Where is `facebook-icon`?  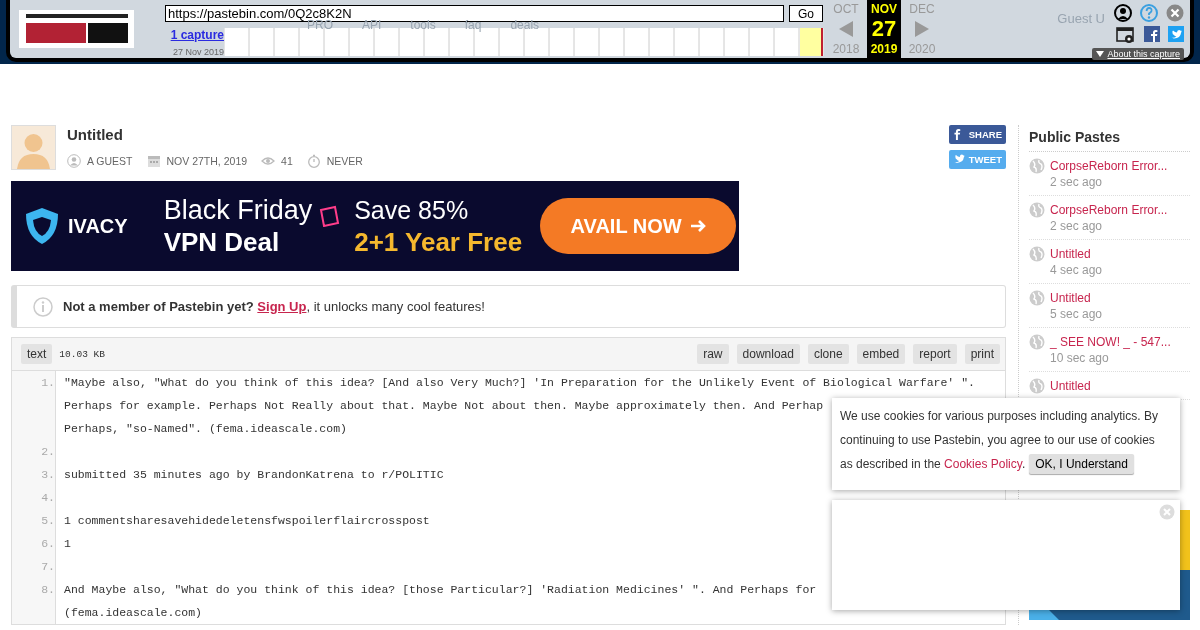 facebook-icon is located at coordinates (1152, 34).